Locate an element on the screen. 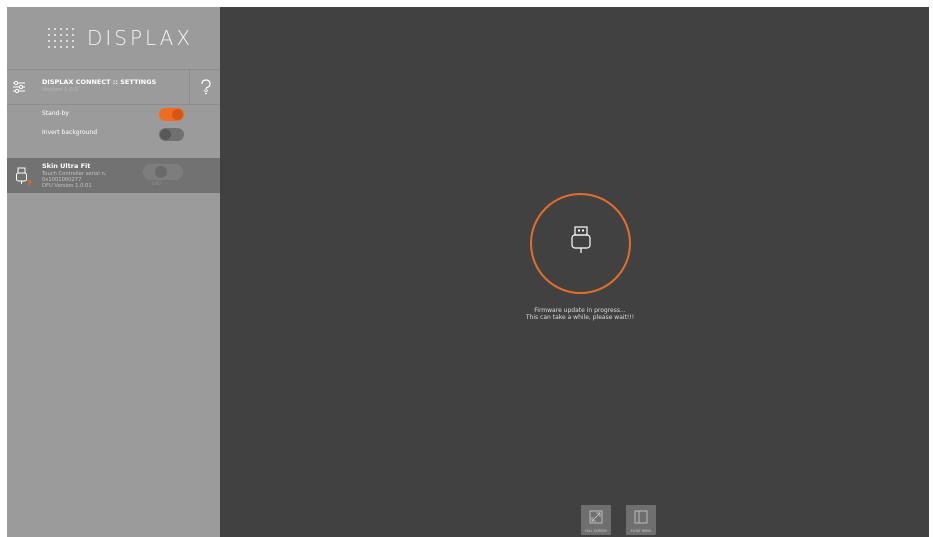 The width and height of the screenshot is (933, 537). usb-icon is located at coordinates (581, 239).